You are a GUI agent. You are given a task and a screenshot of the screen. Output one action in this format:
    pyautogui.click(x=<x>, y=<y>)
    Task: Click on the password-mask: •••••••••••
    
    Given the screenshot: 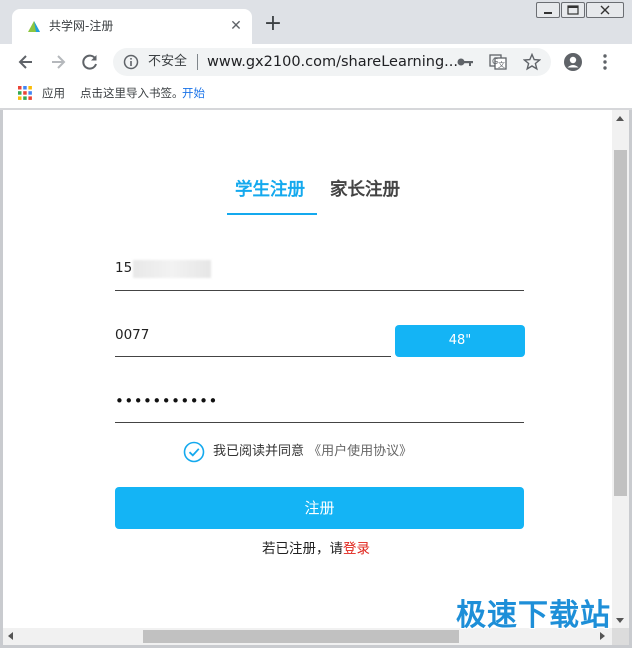 What is the action you would take?
    pyautogui.click(x=166, y=401)
    